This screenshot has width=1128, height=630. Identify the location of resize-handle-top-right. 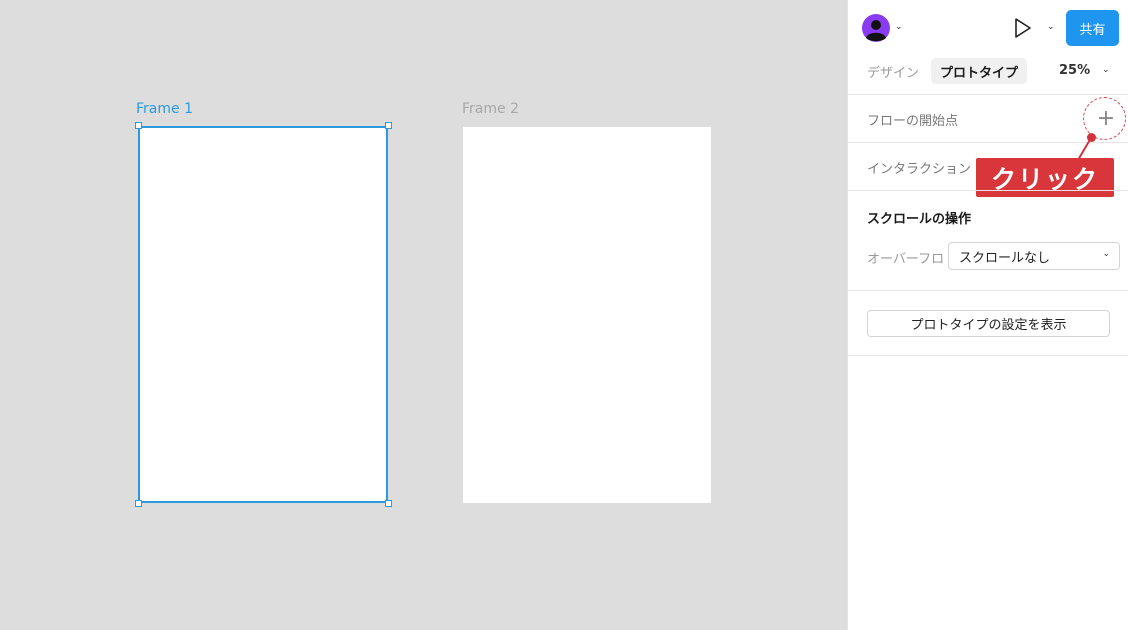
(388, 125).